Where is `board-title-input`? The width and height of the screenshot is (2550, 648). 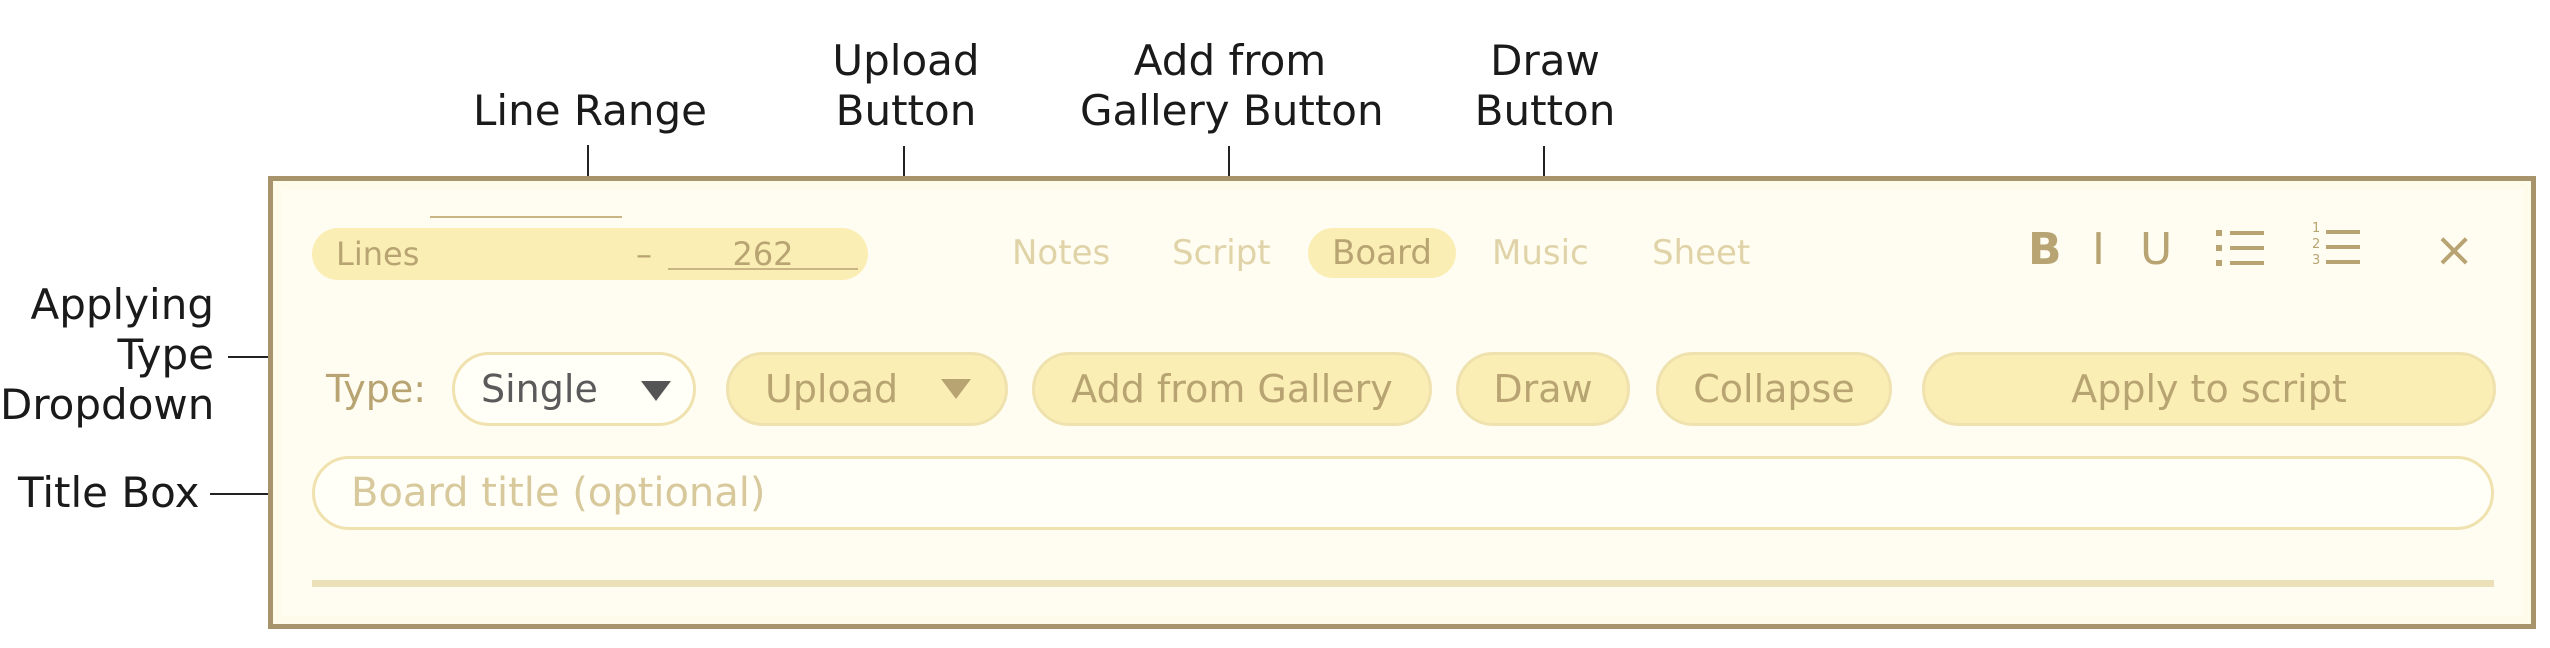 board-title-input is located at coordinates (1403, 493).